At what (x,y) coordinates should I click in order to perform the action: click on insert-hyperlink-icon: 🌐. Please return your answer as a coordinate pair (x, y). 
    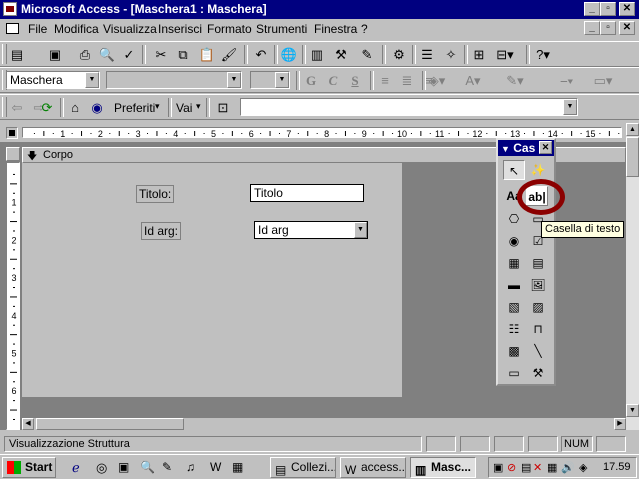
    Looking at the image, I should click on (289, 54).